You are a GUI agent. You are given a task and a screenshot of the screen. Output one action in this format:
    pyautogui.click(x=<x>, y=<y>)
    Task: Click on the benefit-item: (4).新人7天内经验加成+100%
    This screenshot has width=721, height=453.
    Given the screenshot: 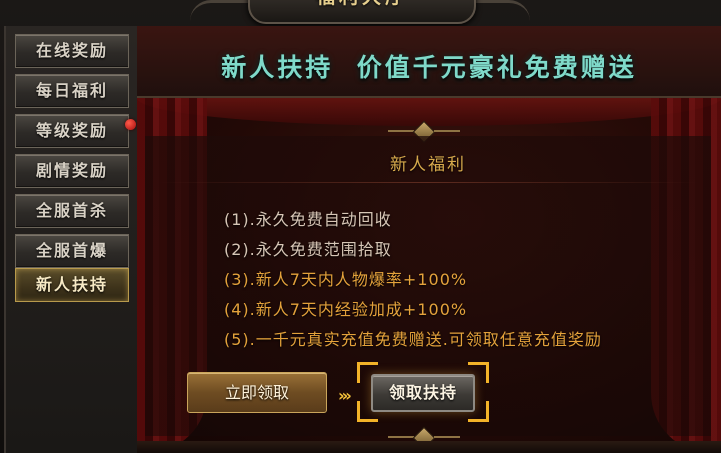 What is the action you would take?
    pyautogui.click(x=346, y=309)
    